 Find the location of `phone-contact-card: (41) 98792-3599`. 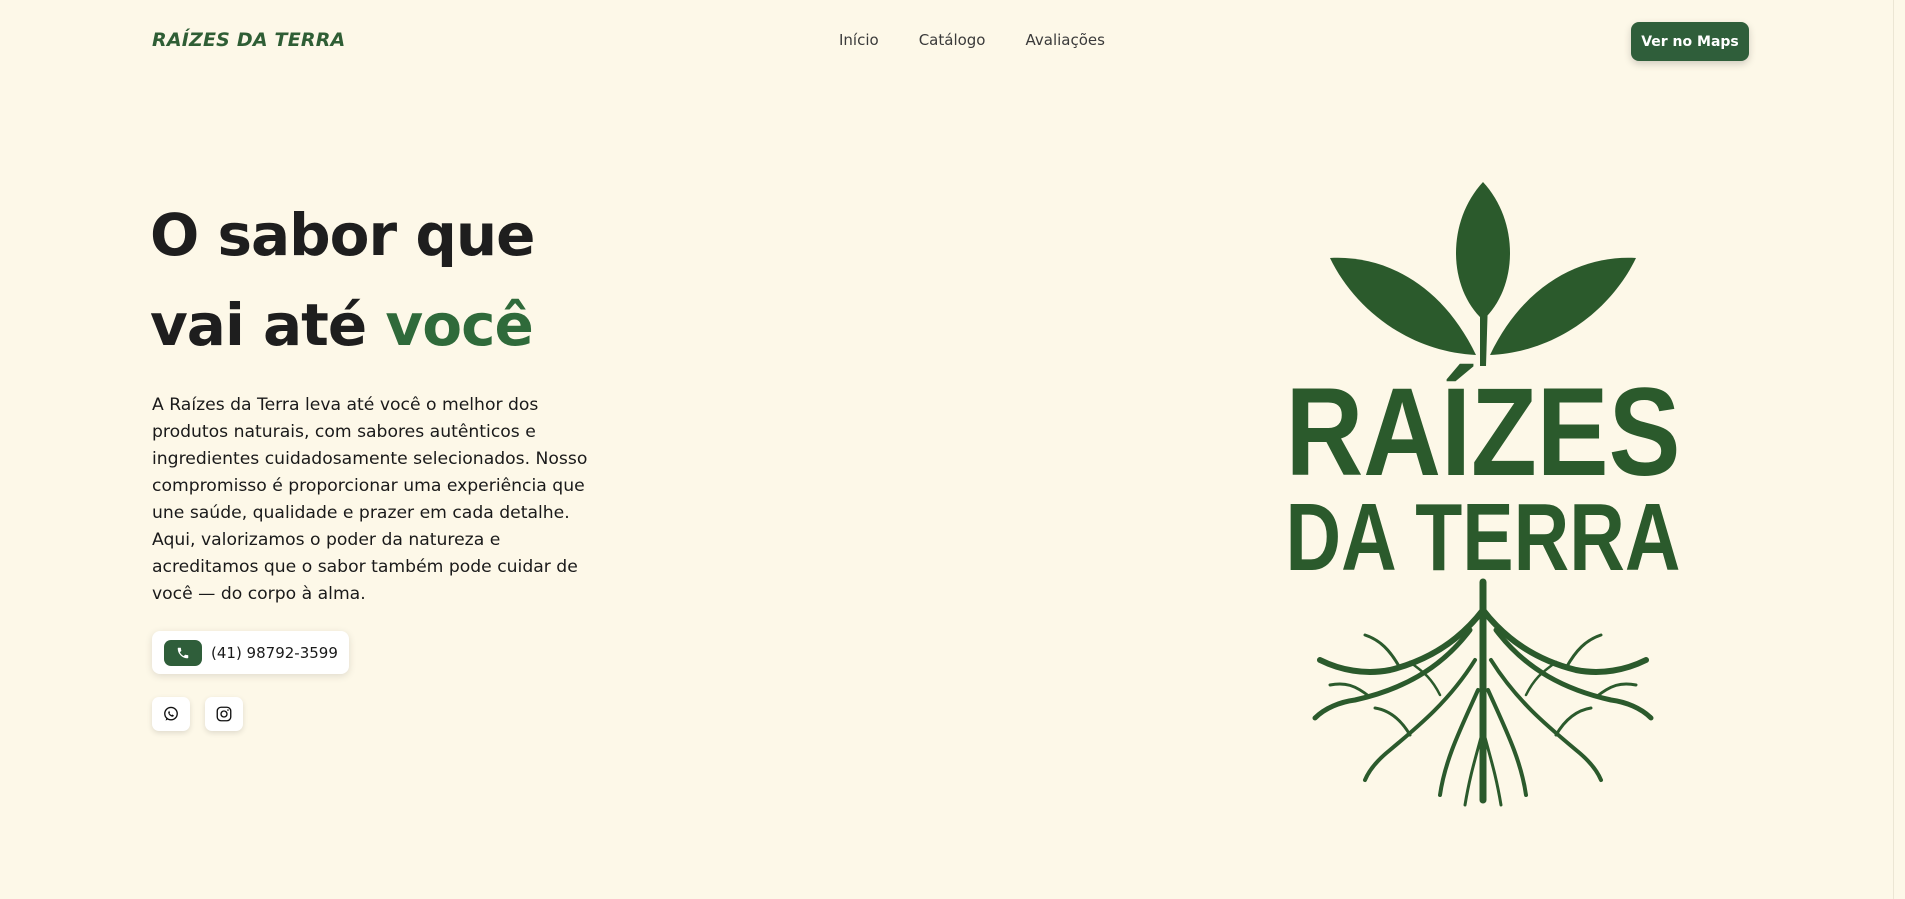

phone-contact-card: (41) 98792-3599 is located at coordinates (250, 652).